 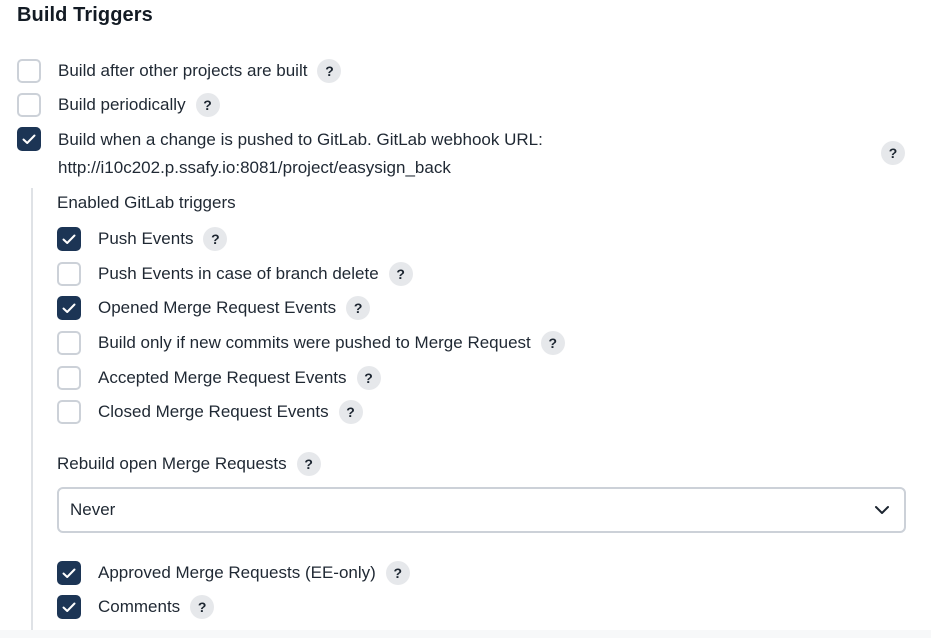 I want to click on enabled-trigger-row: Closed Merge Request Events ?, so click(x=210, y=412).